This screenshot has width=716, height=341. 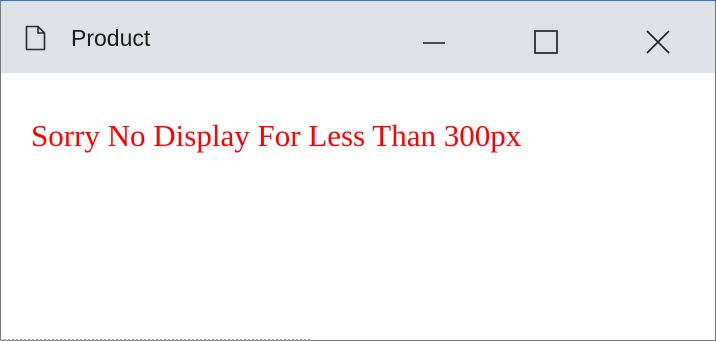 I want to click on maximize-button, so click(x=546, y=37).